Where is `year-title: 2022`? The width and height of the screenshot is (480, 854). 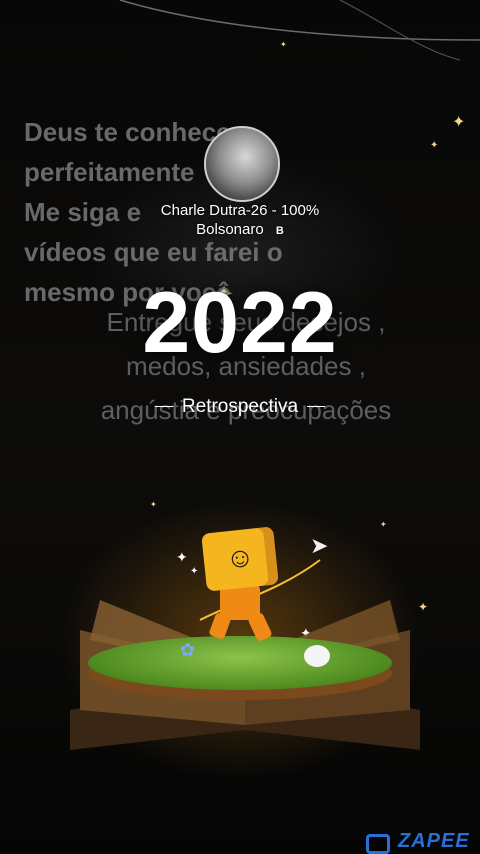 year-title: 2022 is located at coordinates (240, 323).